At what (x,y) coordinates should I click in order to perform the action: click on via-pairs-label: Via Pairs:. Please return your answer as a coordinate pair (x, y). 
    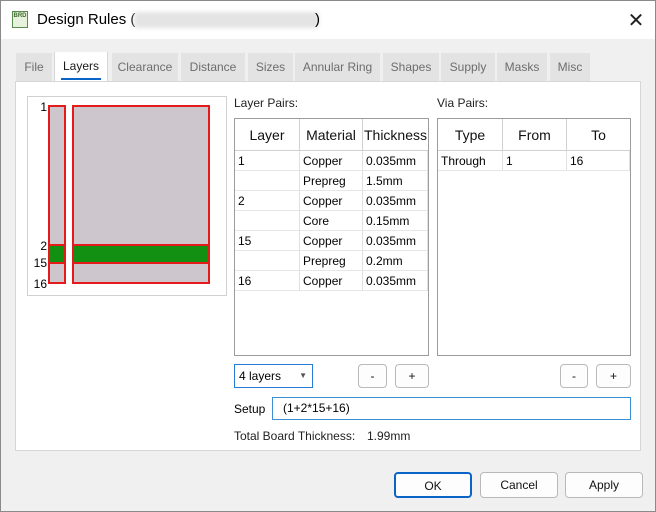
    Looking at the image, I should click on (463, 103).